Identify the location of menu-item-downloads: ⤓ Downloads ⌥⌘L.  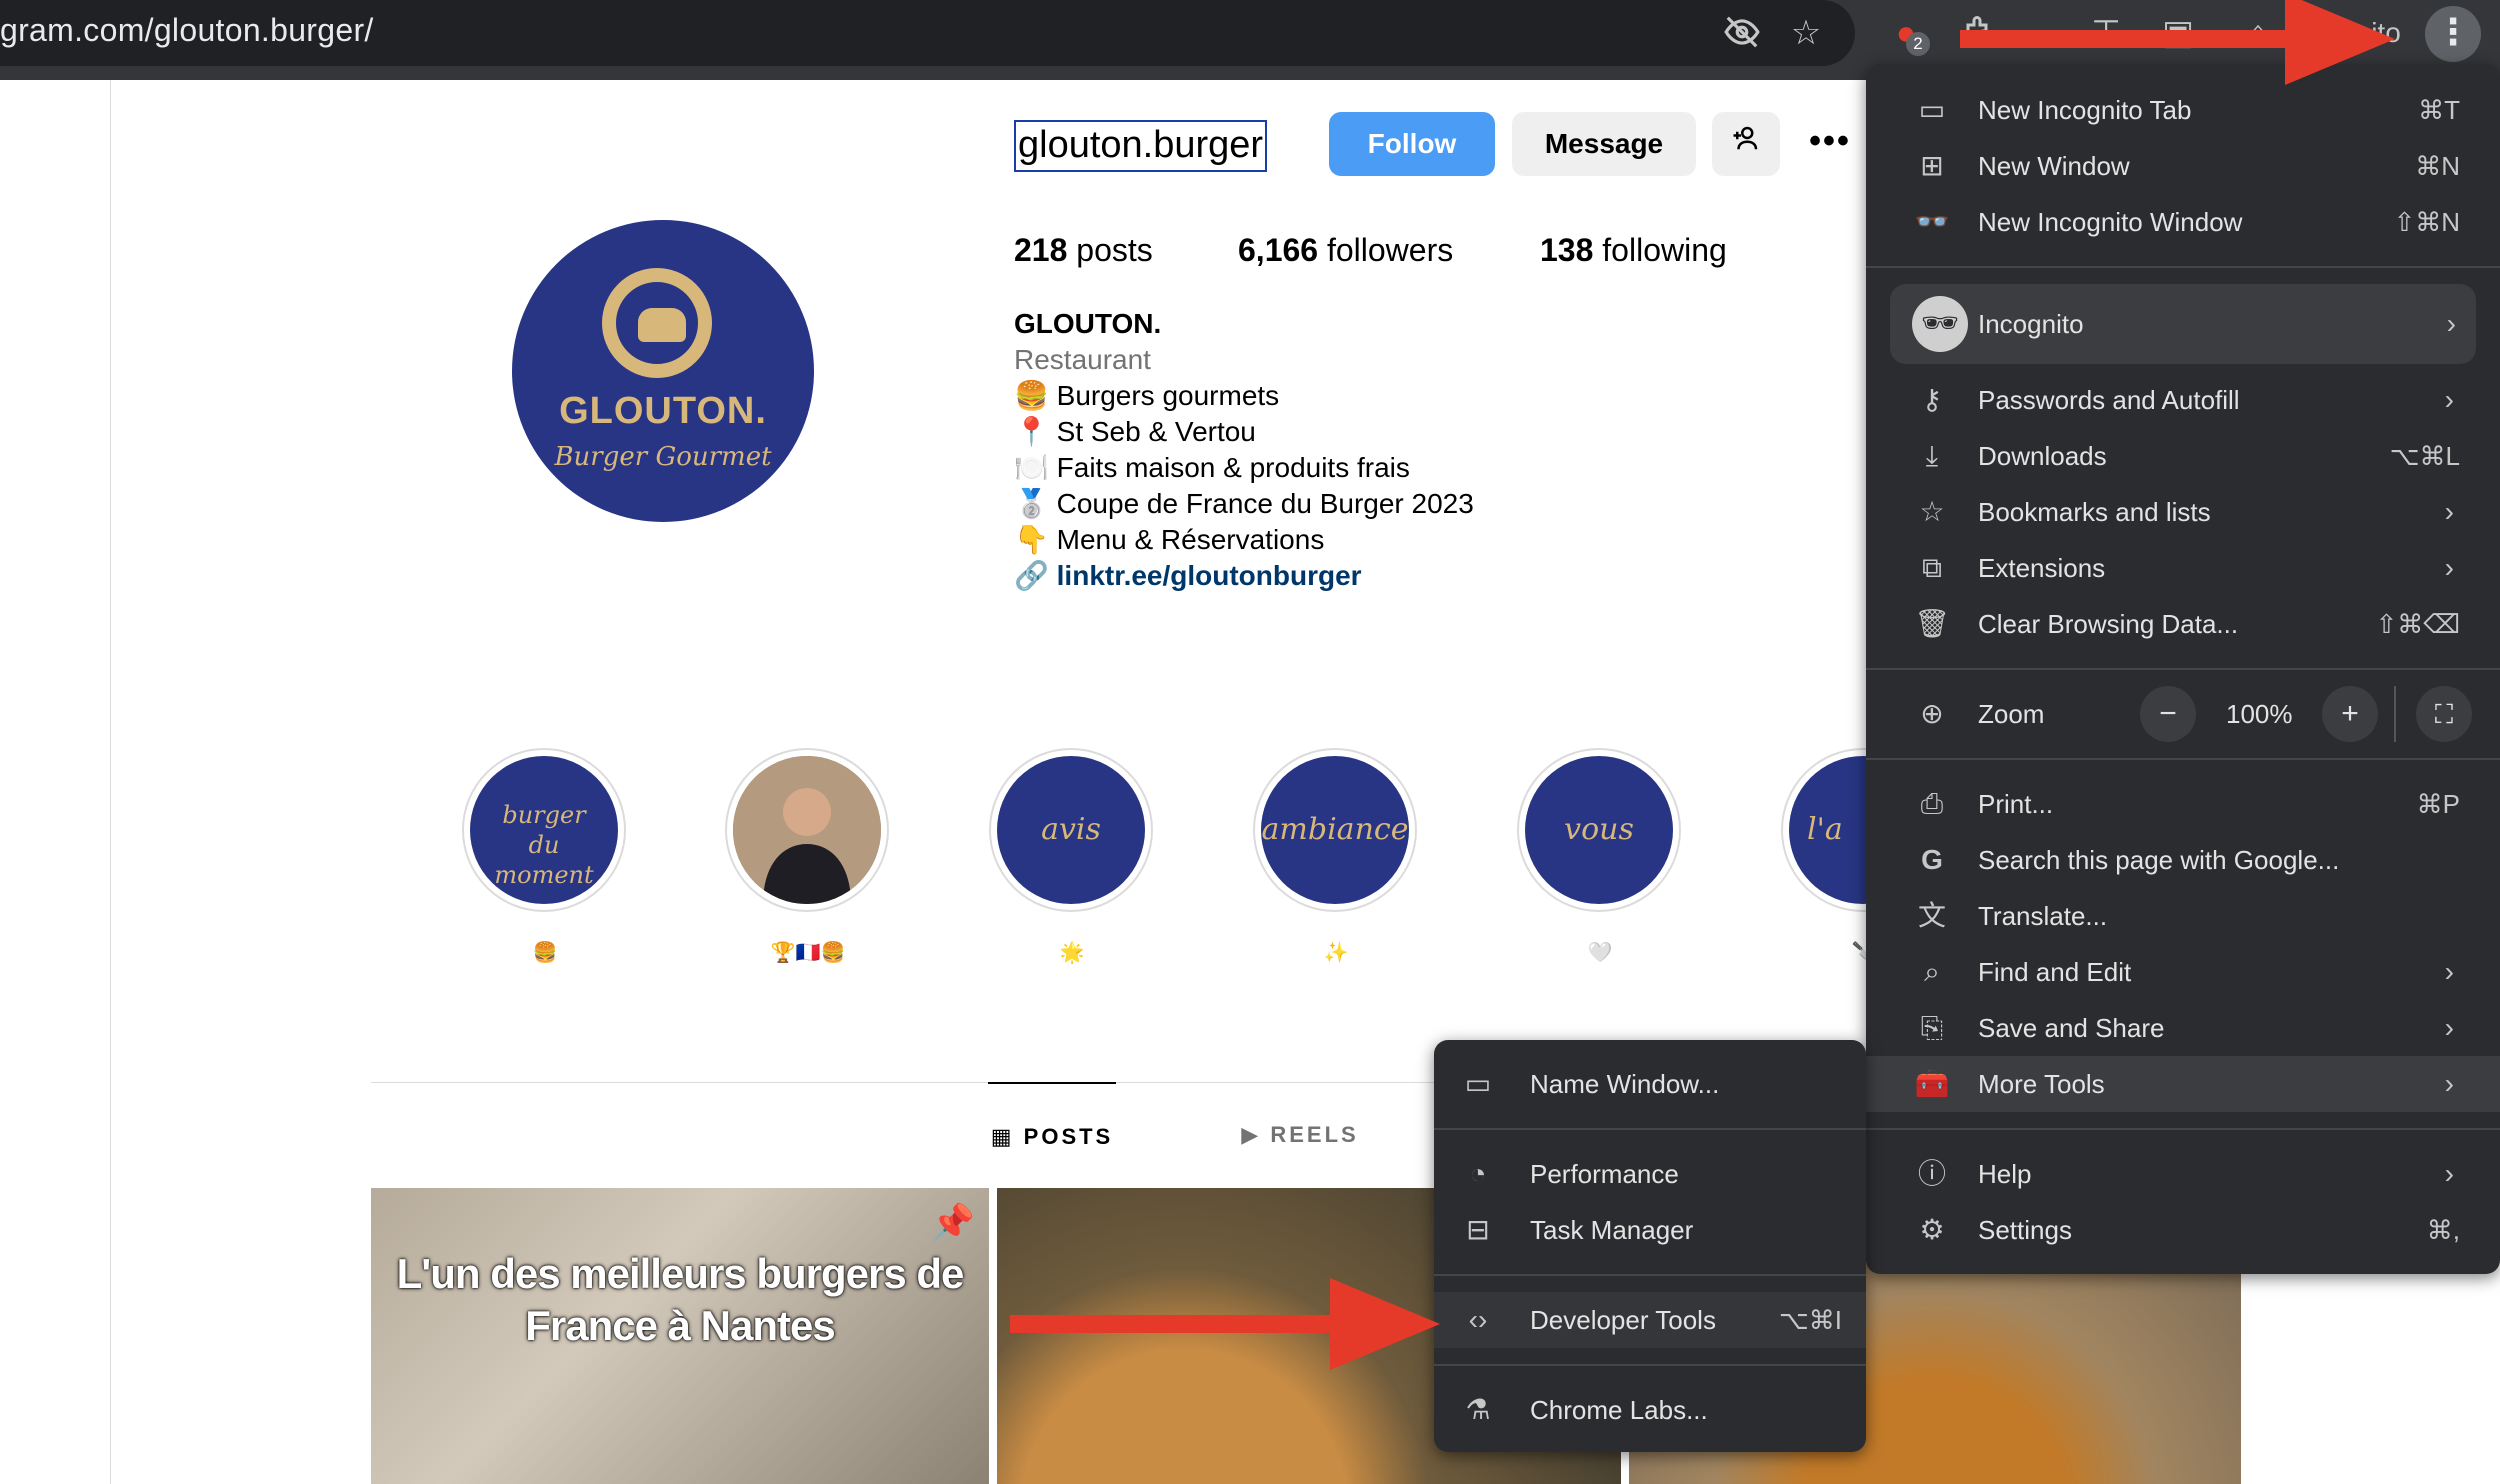
(2183, 456).